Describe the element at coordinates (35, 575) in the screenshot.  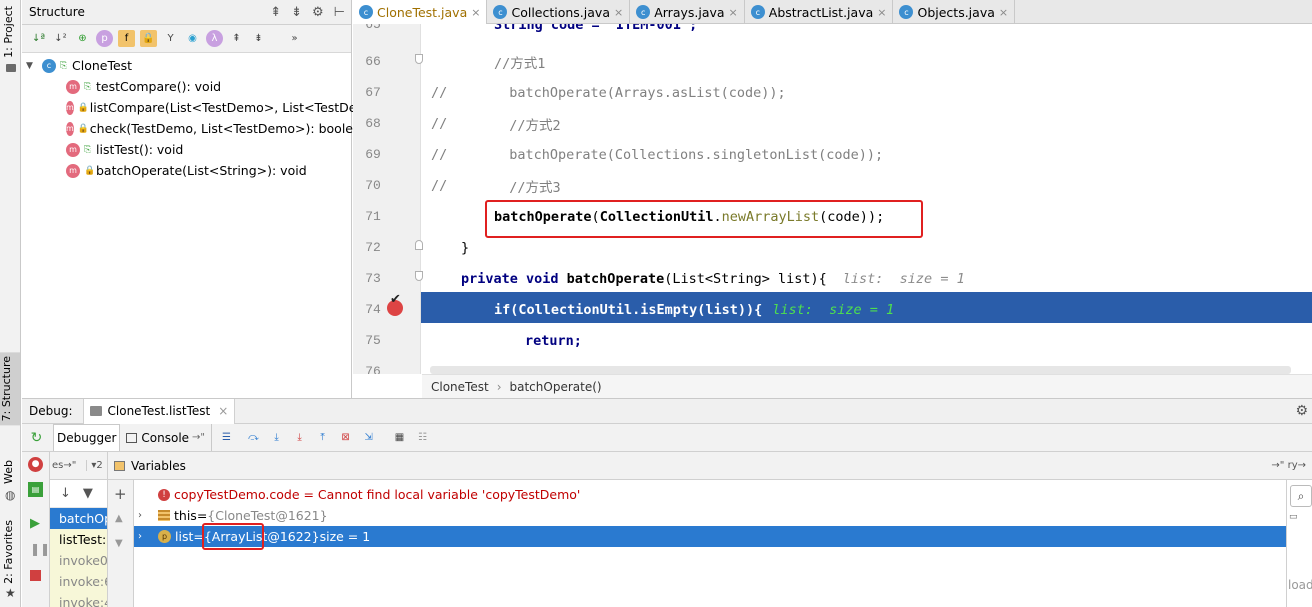
I see `stop-icon` at that location.